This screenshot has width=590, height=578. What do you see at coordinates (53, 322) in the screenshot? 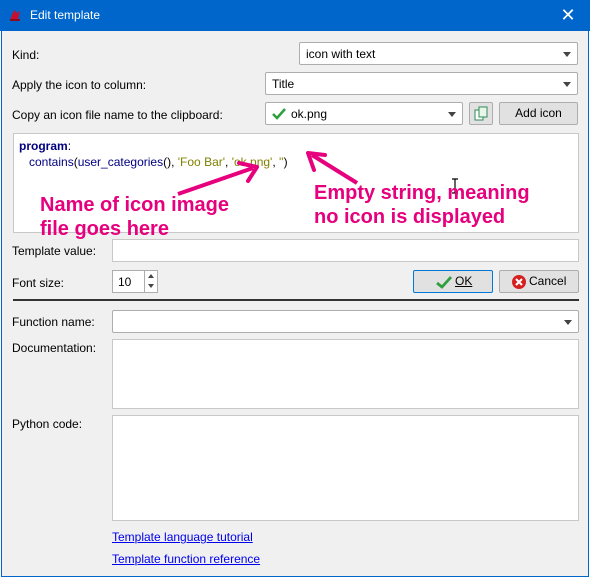
I see `function-name-label: Function name:` at bounding box center [53, 322].